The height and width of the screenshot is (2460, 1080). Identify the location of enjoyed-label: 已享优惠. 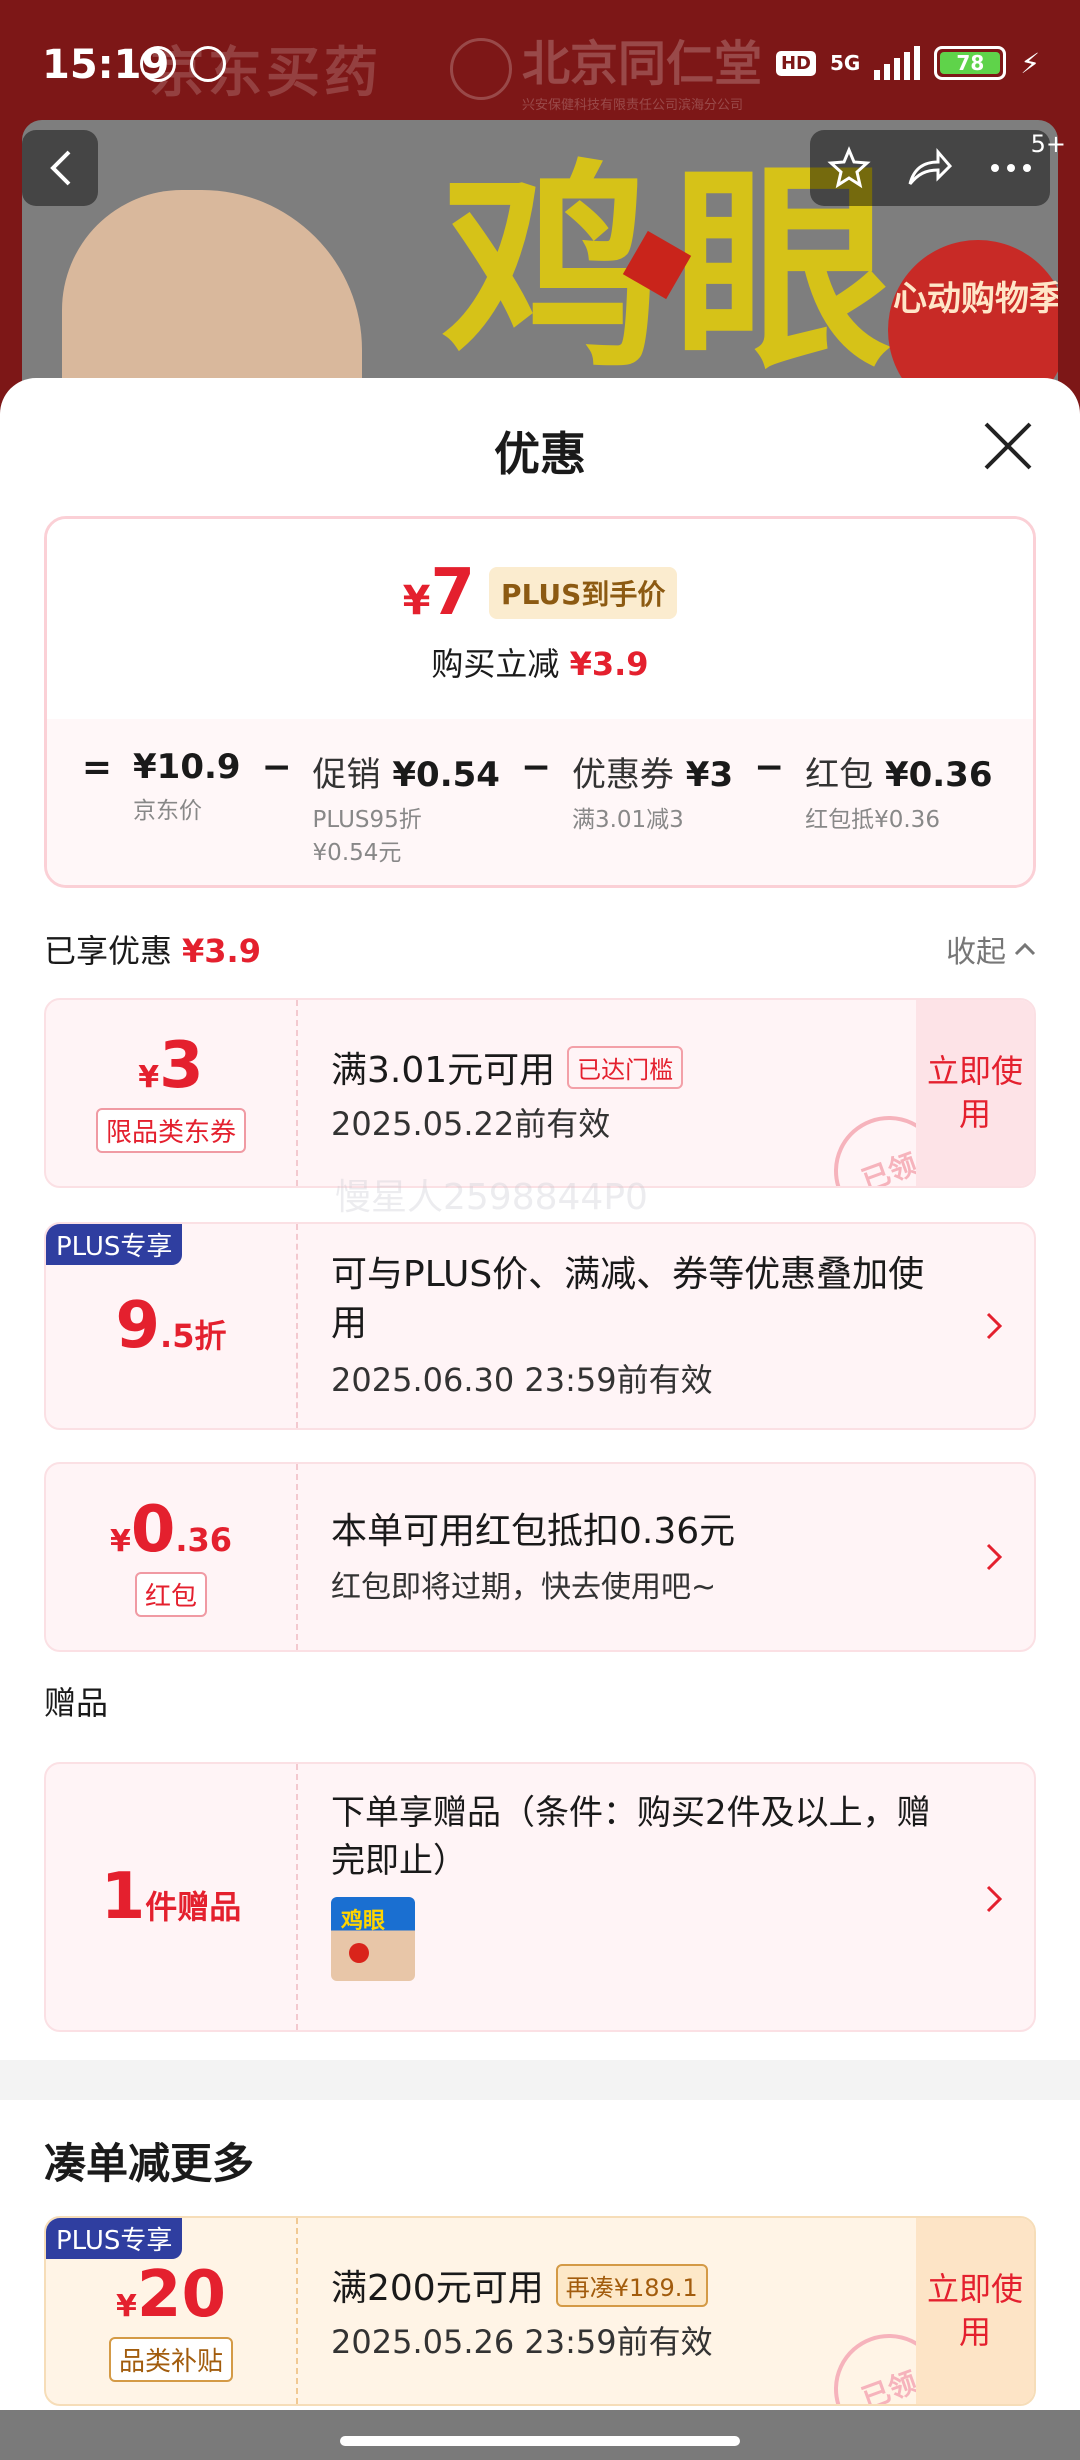
(108, 951).